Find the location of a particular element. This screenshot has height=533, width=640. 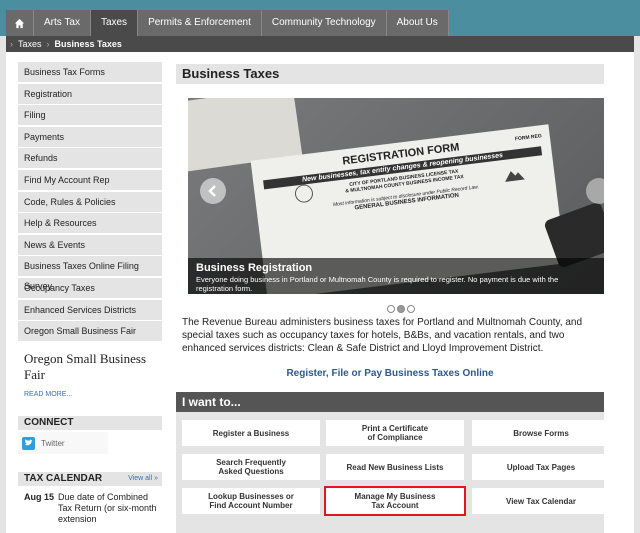

view-tax-calendar-button: View Tax Calendar is located at coordinates (541, 501).